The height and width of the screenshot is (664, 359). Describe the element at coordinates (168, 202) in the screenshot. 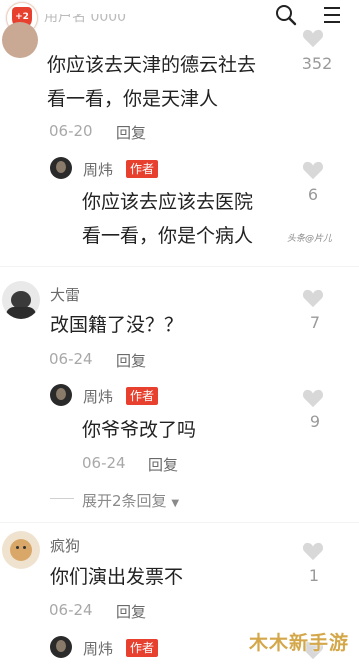

I see `reply-text-line-1: 你应该去应该去医院` at that location.